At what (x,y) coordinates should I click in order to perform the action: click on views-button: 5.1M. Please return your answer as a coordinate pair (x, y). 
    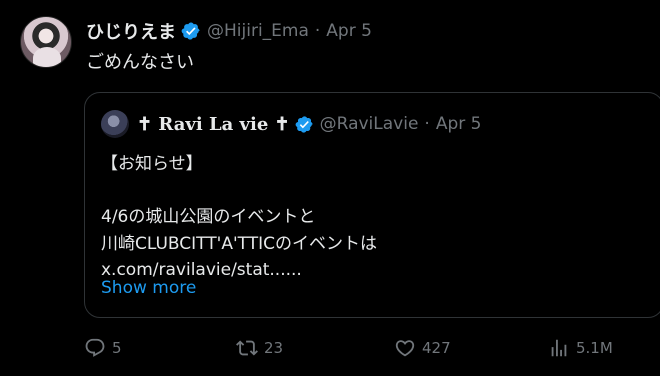
    Looking at the image, I should click on (580, 348).